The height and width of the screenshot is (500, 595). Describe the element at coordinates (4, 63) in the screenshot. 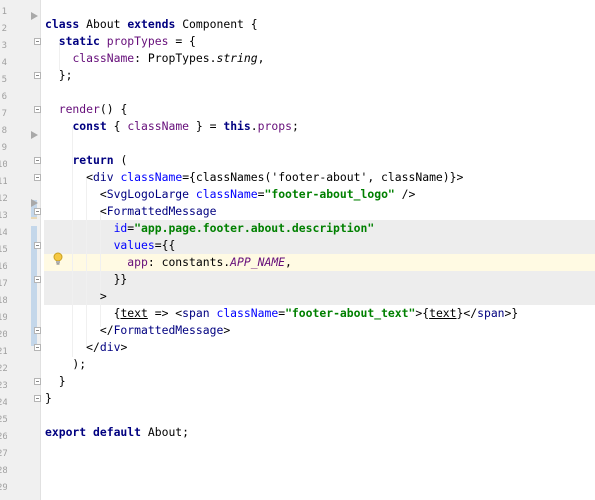

I see `line-number: 4` at that location.